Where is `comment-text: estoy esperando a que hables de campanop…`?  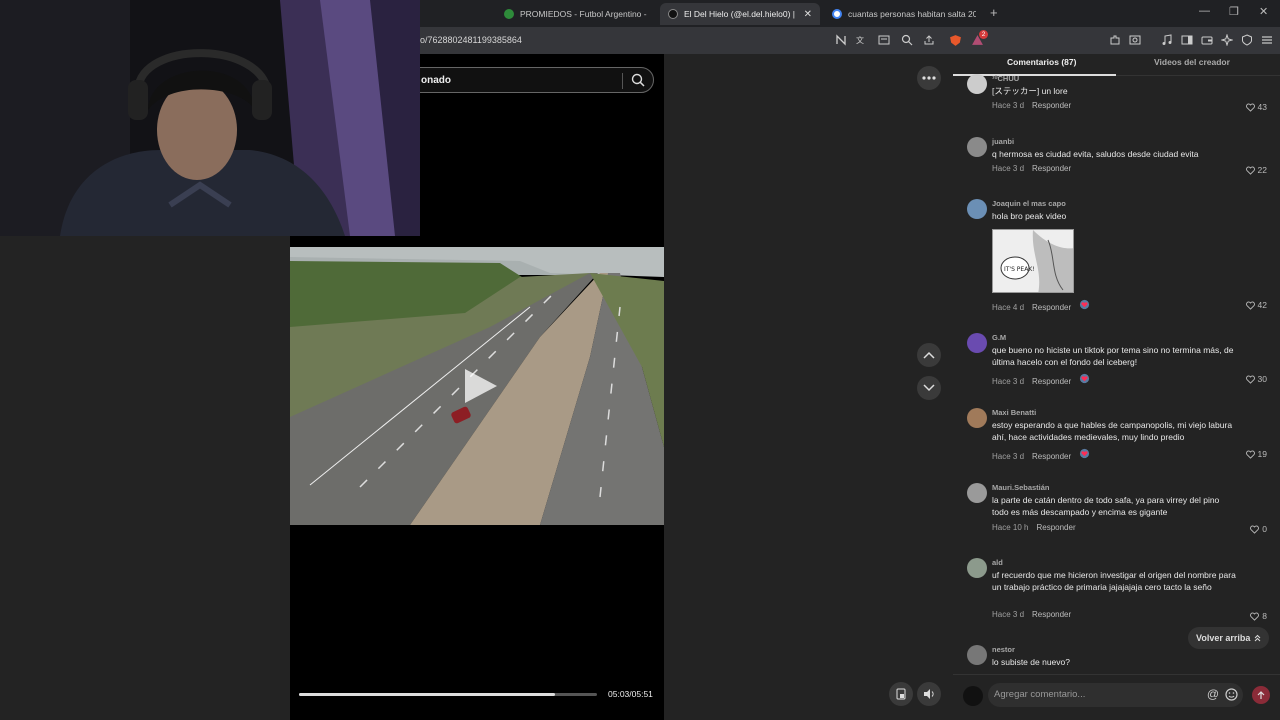 comment-text: estoy esperando a que hables de campanop… is located at coordinates (1112, 431).